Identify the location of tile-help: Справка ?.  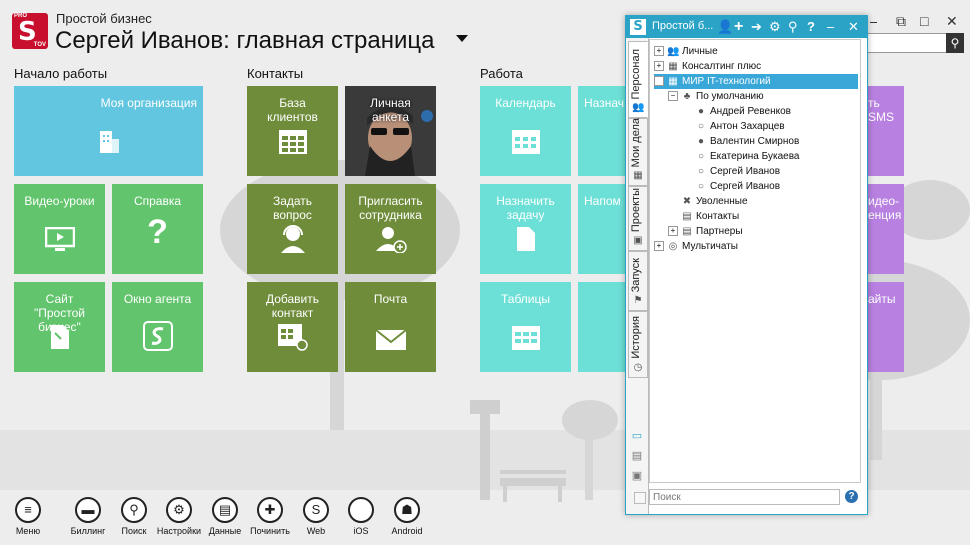
(157, 229).